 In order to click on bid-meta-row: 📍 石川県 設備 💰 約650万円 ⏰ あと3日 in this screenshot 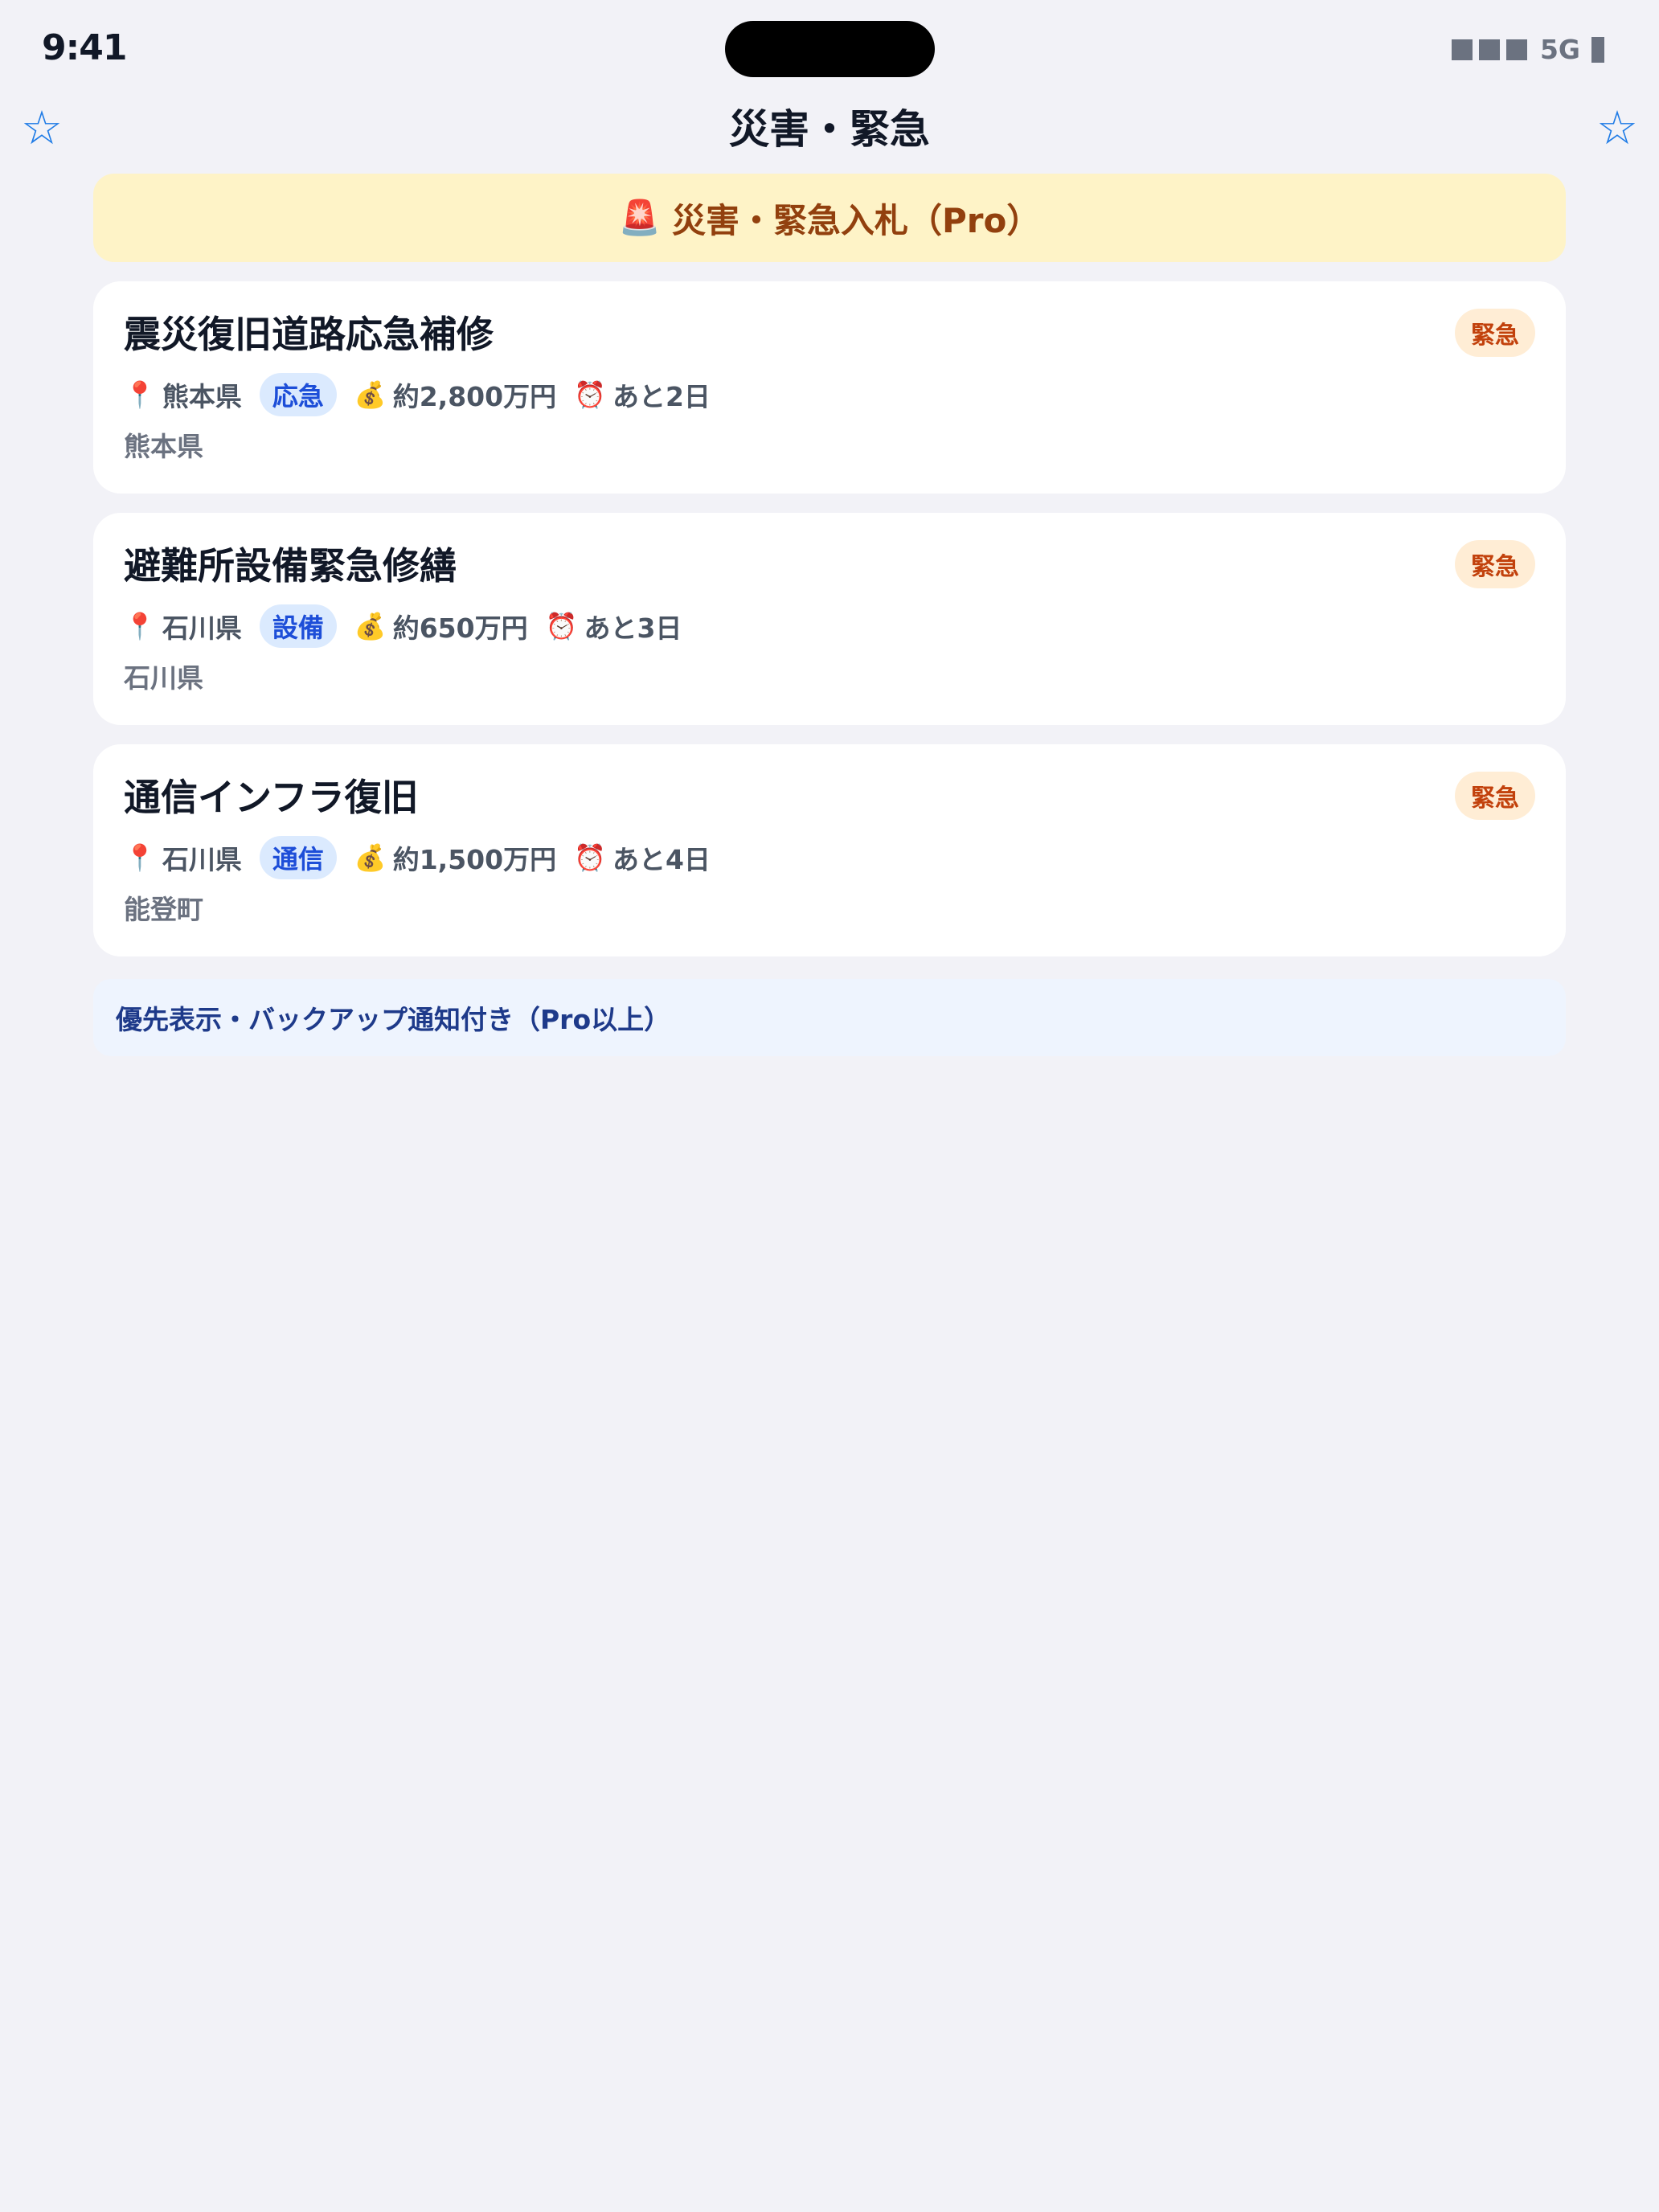, I will do `click(829, 626)`.